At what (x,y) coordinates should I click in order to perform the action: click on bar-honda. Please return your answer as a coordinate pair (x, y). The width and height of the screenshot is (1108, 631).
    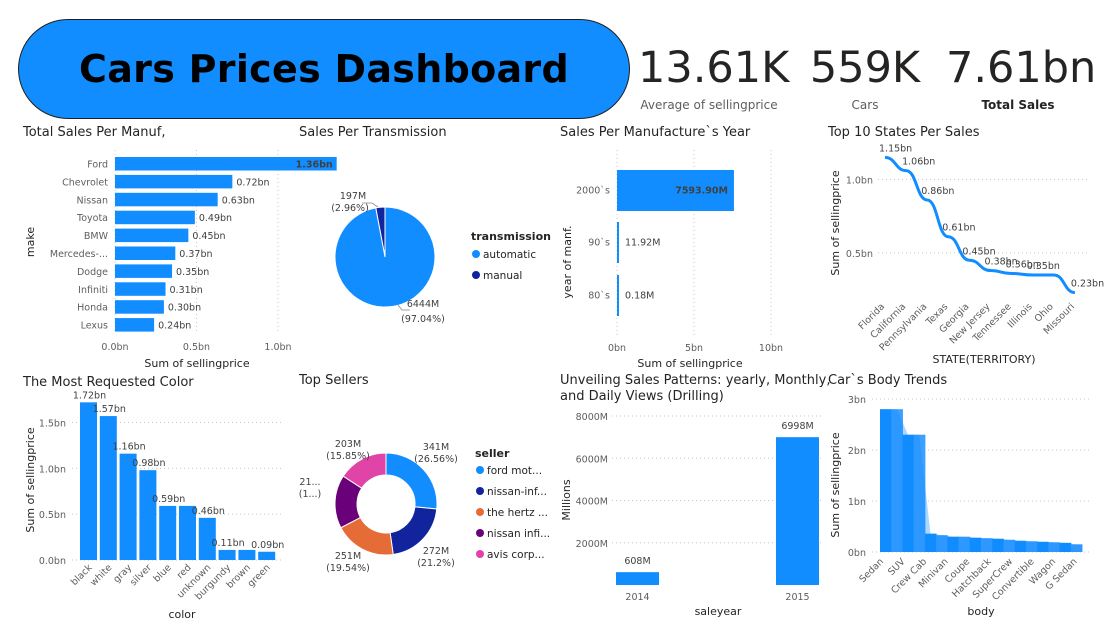
    Looking at the image, I should click on (139, 307).